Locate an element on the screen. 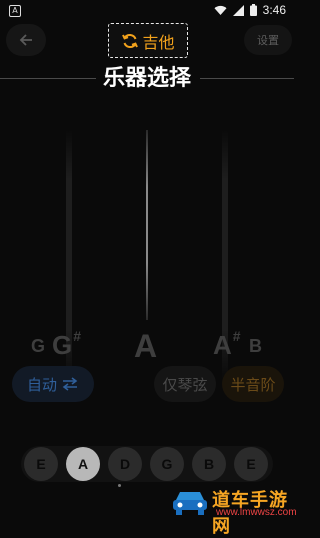 Image resolution: width=320 pixels, height=538 pixels. signal-icon is located at coordinates (238, 10).